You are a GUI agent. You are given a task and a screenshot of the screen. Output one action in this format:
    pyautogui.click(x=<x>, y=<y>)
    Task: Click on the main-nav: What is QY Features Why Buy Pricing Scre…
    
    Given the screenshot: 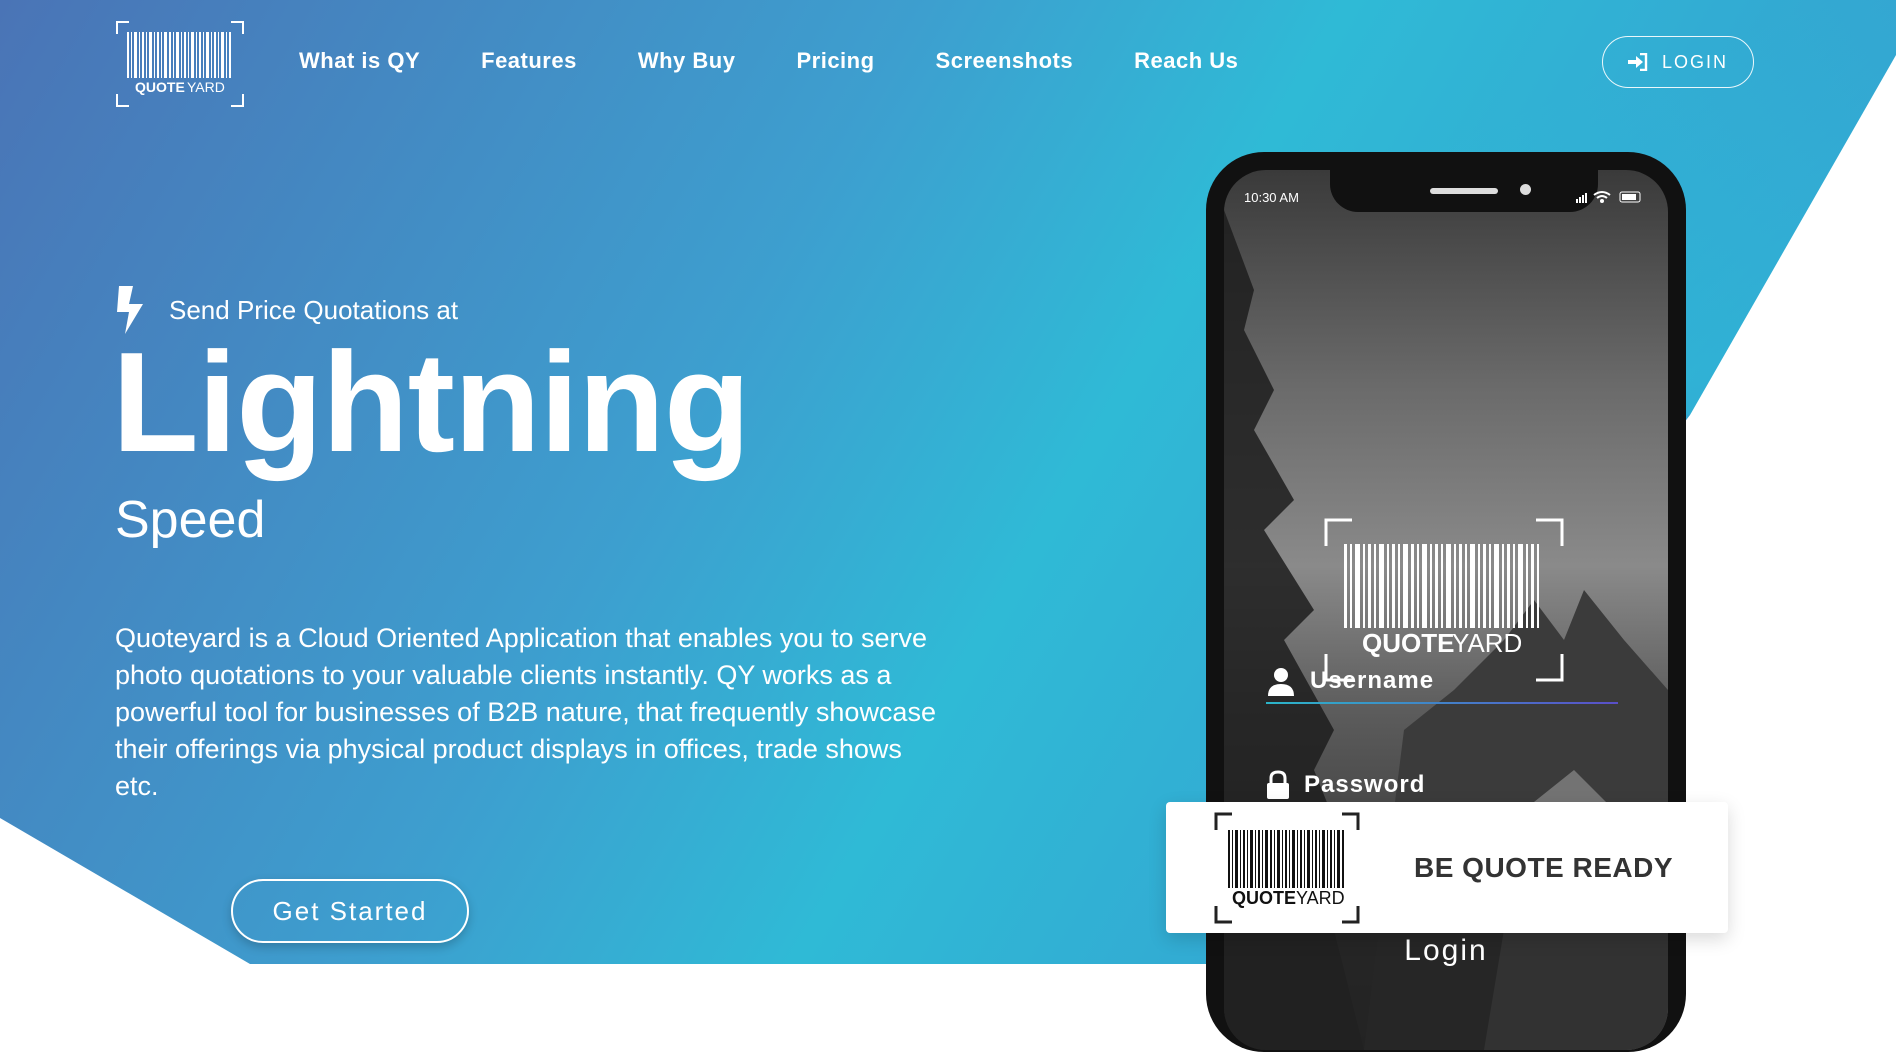 What is the action you would take?
    pyautogui.click(x=799, y=61)
    